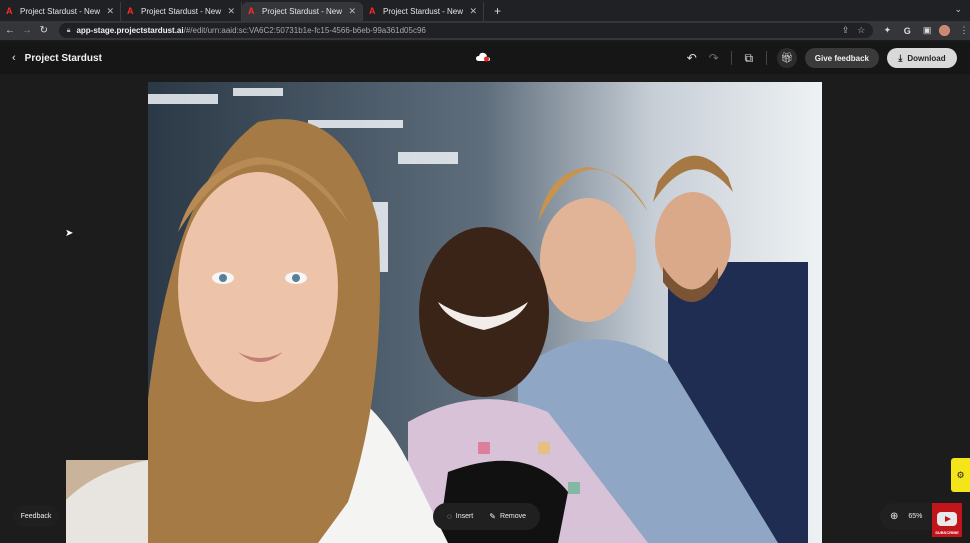 The image size is (970, 543). Describe the element at coordinates (958, 9) in the screenshot. I see `tab-search-icon: ⌄` at that location.